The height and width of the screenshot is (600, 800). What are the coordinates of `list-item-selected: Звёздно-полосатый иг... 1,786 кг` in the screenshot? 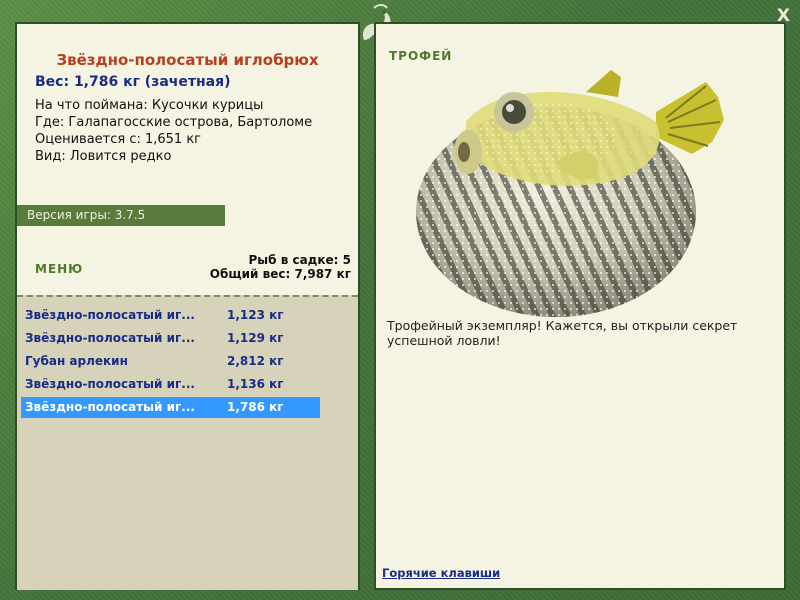 It's located at (170, 407).